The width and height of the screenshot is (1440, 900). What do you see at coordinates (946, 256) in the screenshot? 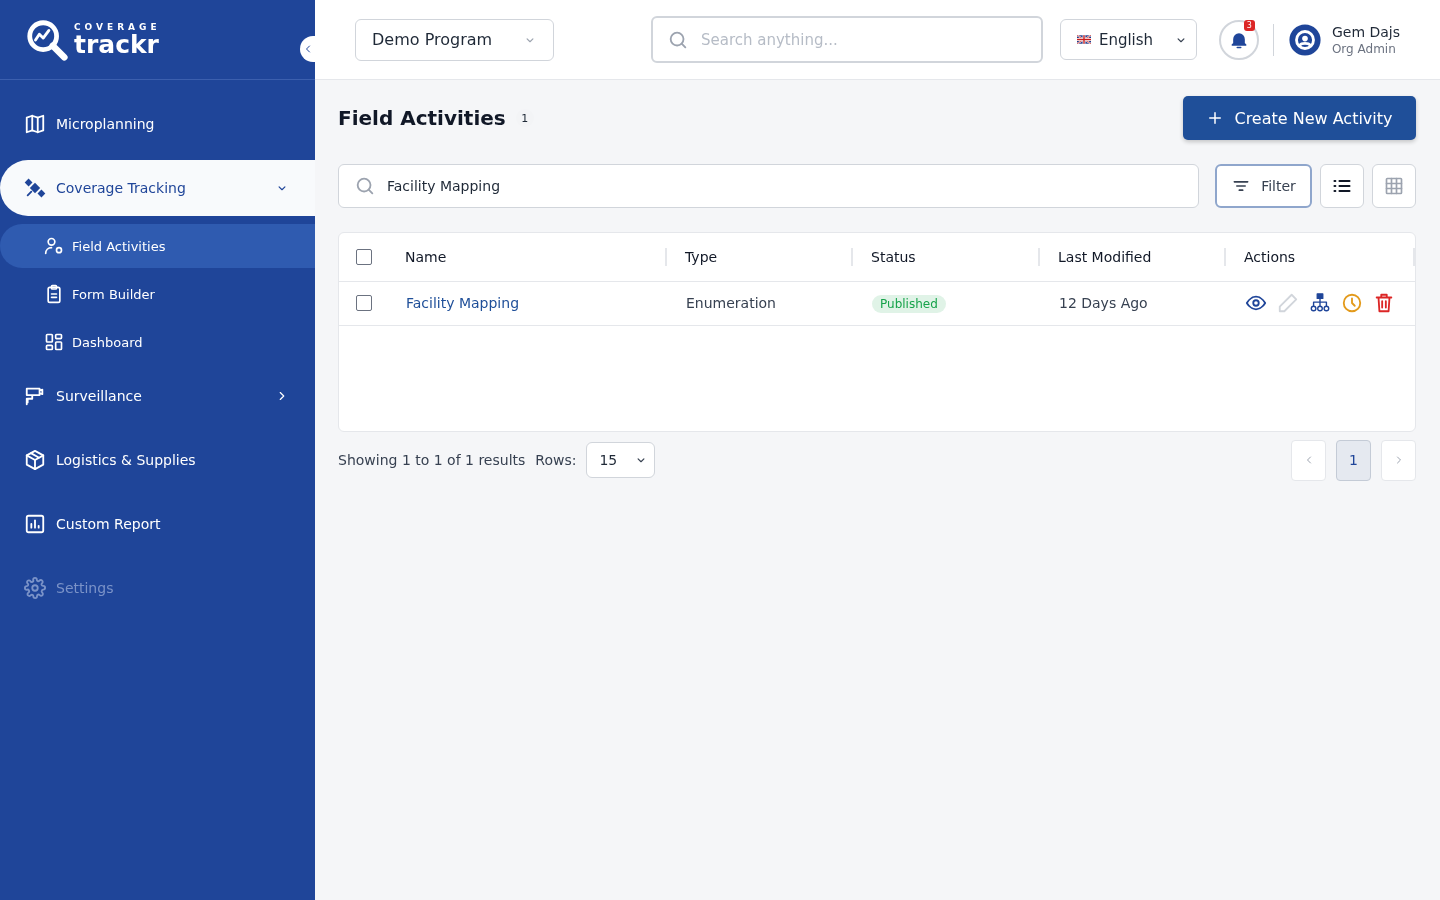
I see `column-header: Status` at bounding box center [946, 256].